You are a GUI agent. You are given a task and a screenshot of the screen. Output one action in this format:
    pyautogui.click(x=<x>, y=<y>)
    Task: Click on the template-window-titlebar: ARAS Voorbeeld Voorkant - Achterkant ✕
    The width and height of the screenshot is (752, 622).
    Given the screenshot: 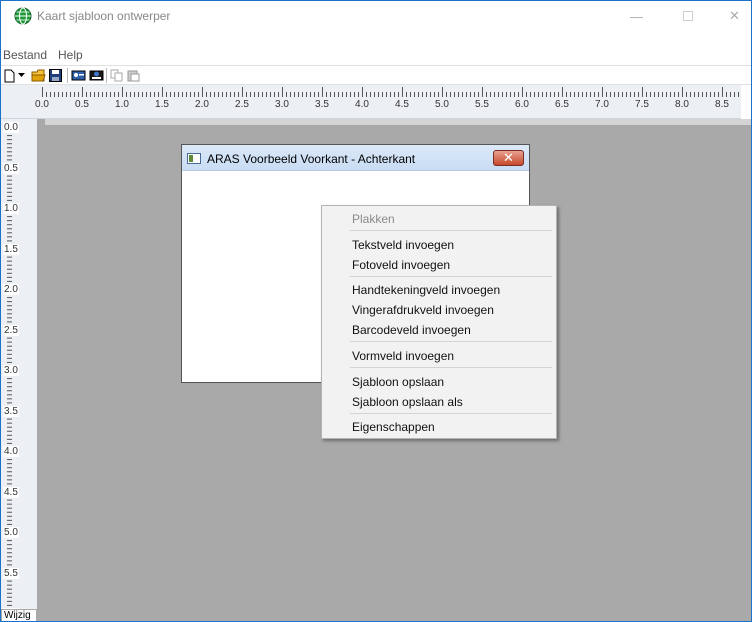 What is the action you would take?
    pyautogui.click(x=355, y=158)
    